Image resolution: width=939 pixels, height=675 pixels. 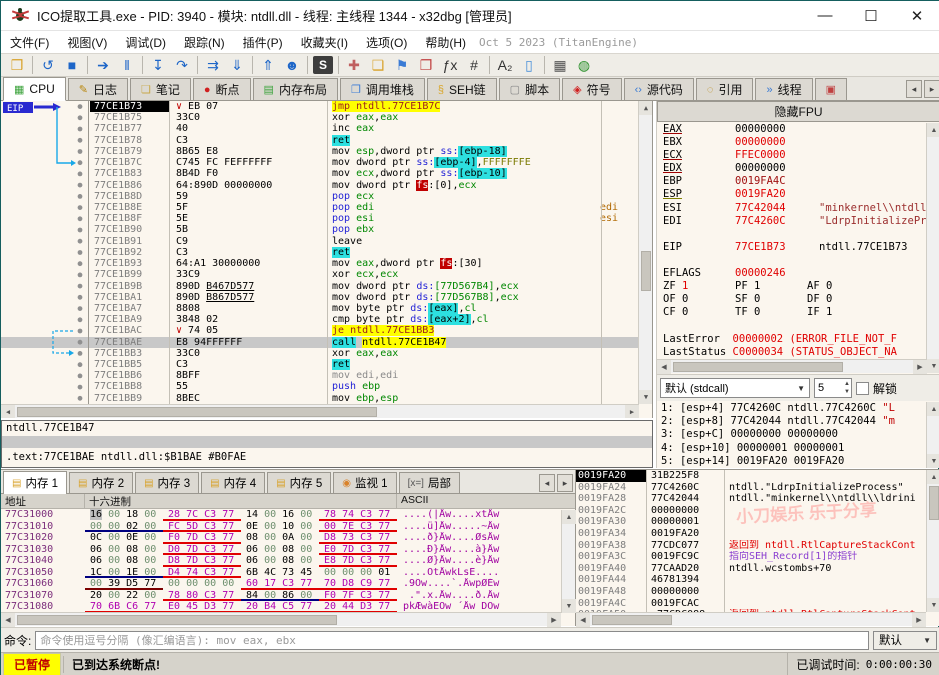 What do you see at coordinates (320, 386) in the screenshot?
I see `disasm-row: 77CE1BB8 55 push ebp` at bounding box center [320, 386].